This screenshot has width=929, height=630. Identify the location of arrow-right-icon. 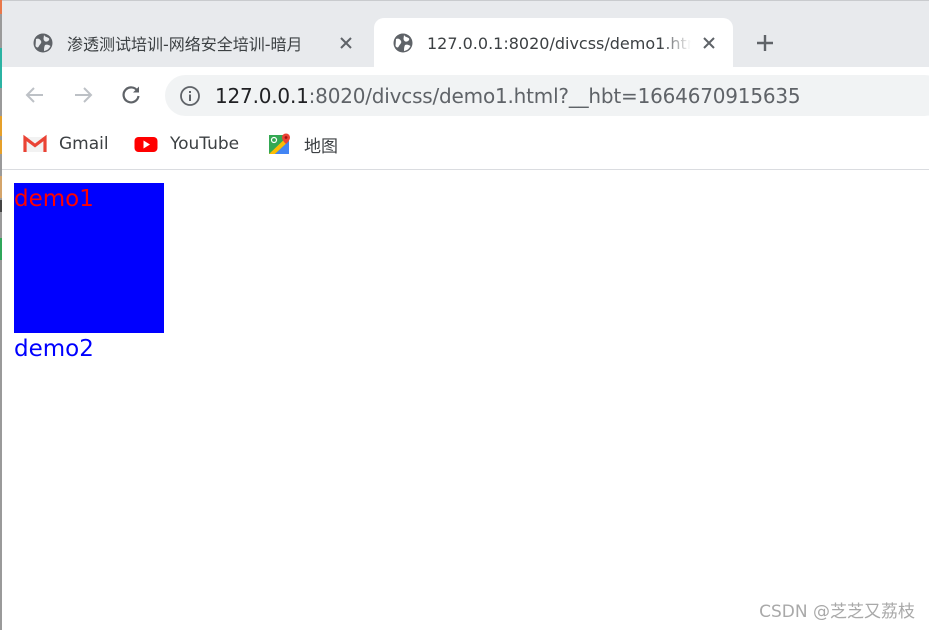
(84, 95).